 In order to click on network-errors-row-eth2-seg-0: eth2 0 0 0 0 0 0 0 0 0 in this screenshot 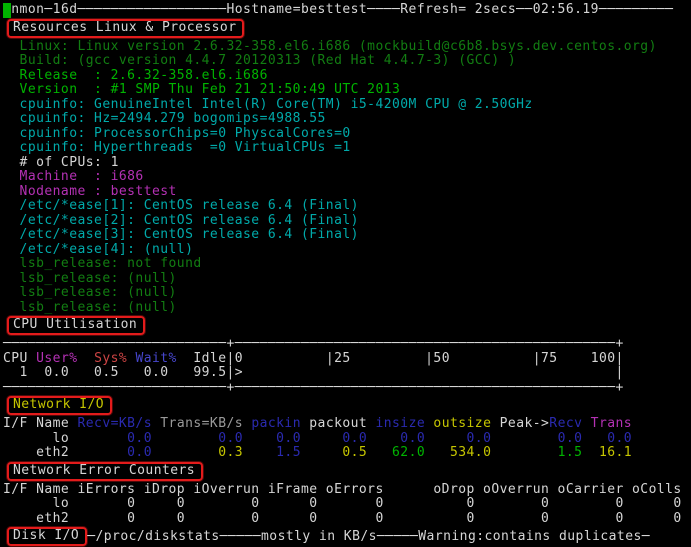, I will do `click(342, 518)`.